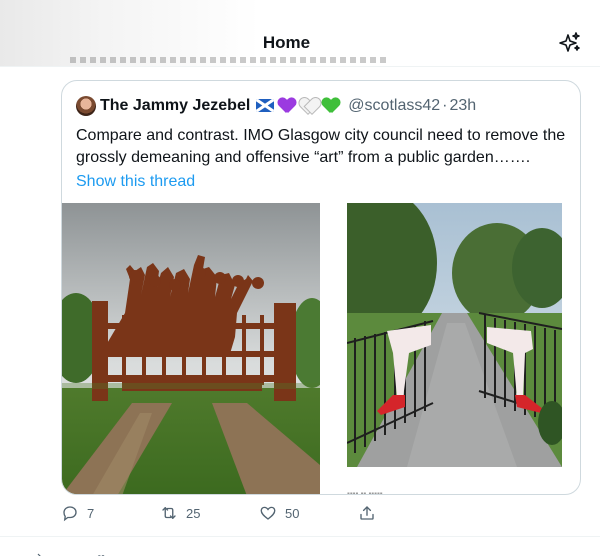 Image resolution: width=600 pixels, height=556 pixels. I want to click on scotland-flag-icon, so click(265, 106).